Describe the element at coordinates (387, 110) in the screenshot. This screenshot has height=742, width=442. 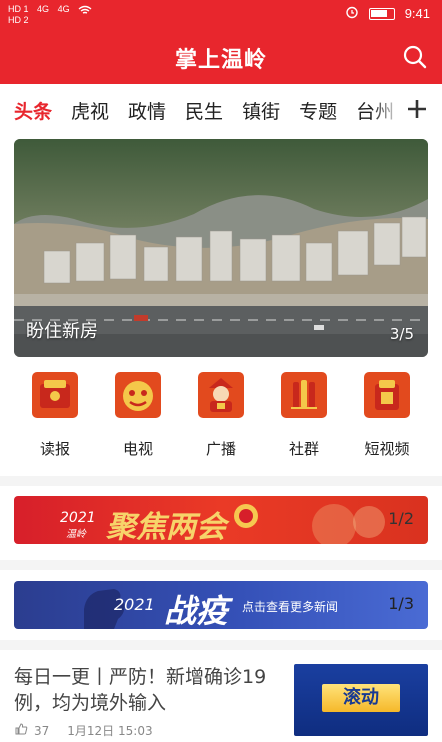
I see `tabs-fade` at that location.